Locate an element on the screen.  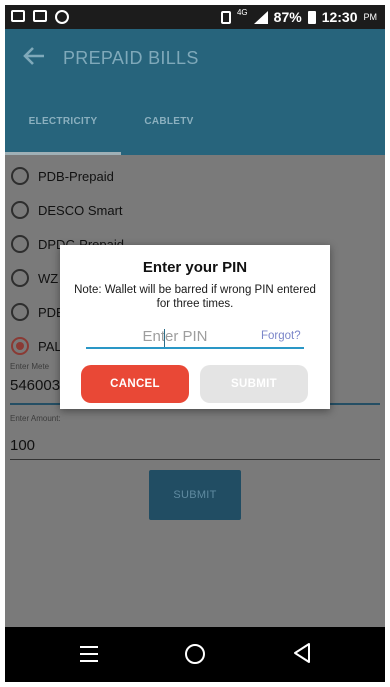
navigation-bar is located at coordinates (195, 654).